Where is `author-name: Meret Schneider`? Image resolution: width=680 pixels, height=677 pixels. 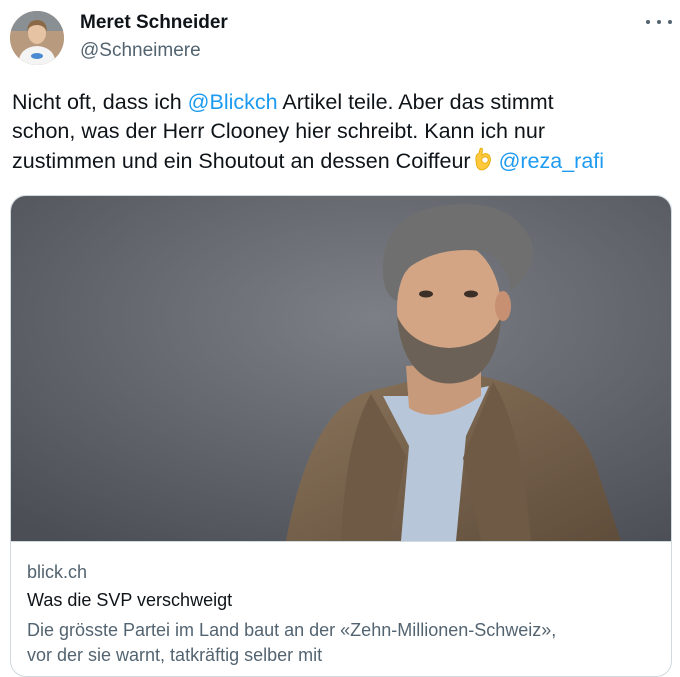 author-name: Meret Schneider is located at coordinates (154, 23).